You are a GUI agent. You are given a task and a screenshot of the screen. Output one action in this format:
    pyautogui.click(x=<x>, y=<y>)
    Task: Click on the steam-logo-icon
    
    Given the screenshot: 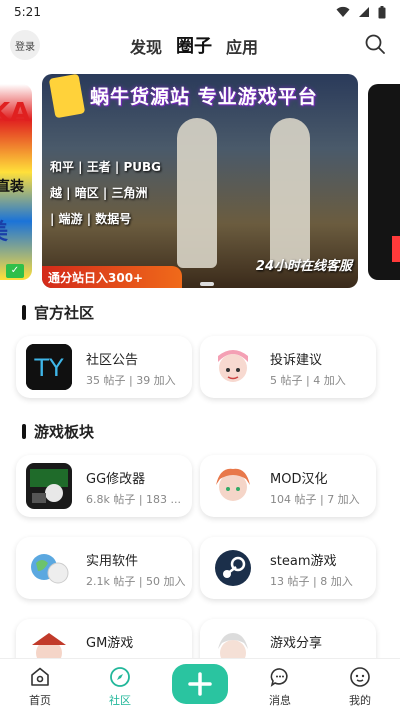 What is the action you would take?
    pyautogui.click(x=233, y=568)
    